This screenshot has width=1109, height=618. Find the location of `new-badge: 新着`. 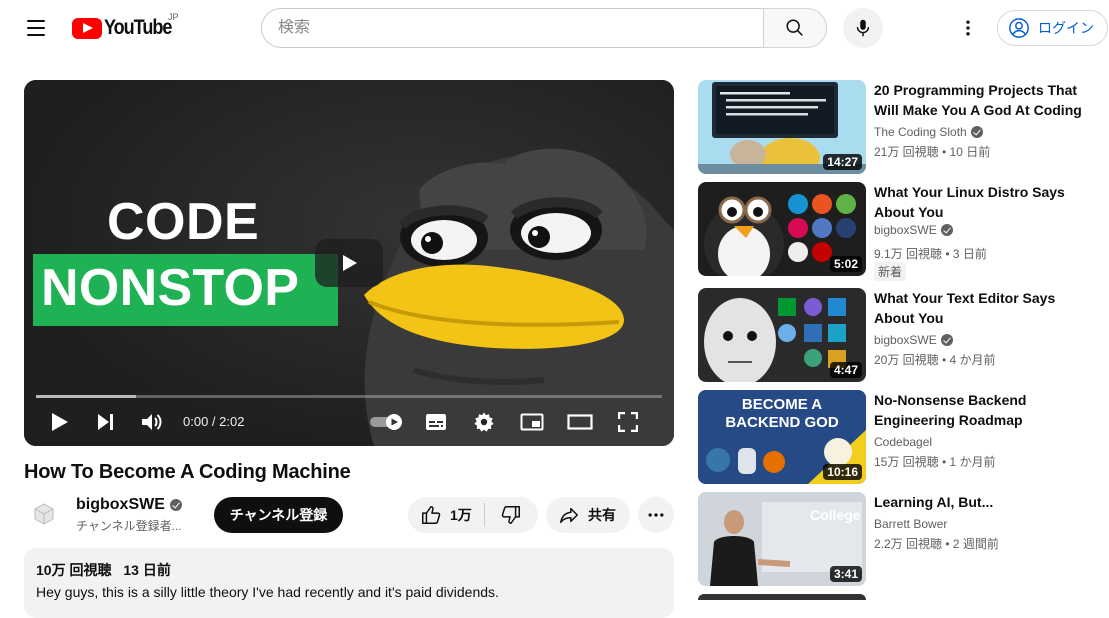

new-badge: 新着 is located at coordinates (890, 271).